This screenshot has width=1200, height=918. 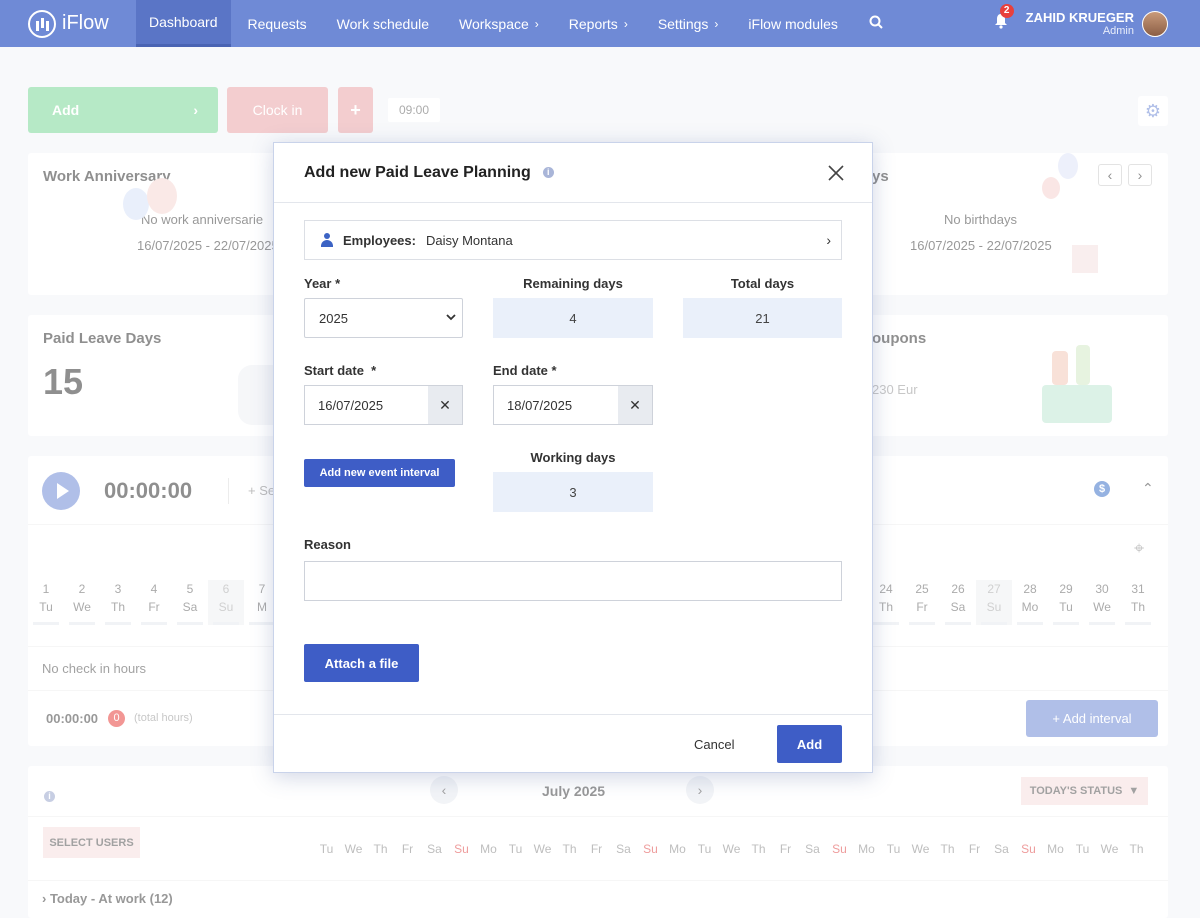 What do you see at coordinates (762, 318) in the screenshot?
I see `total-days-value: 21` at bounding box center [762, 318].